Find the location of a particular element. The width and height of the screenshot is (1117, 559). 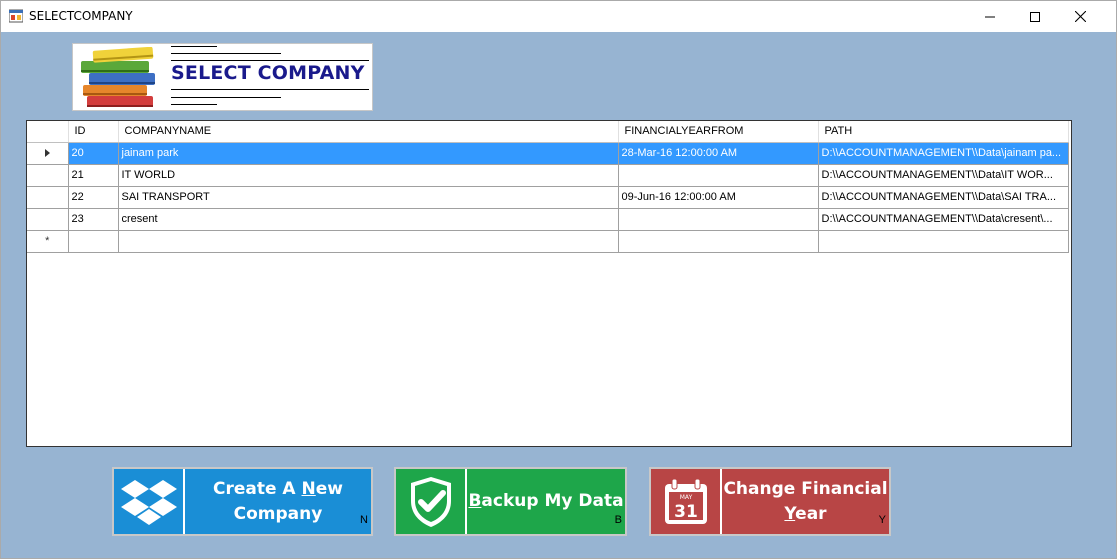

create-new-company-button: Create A New Company N is located at coordinates (242, 501).